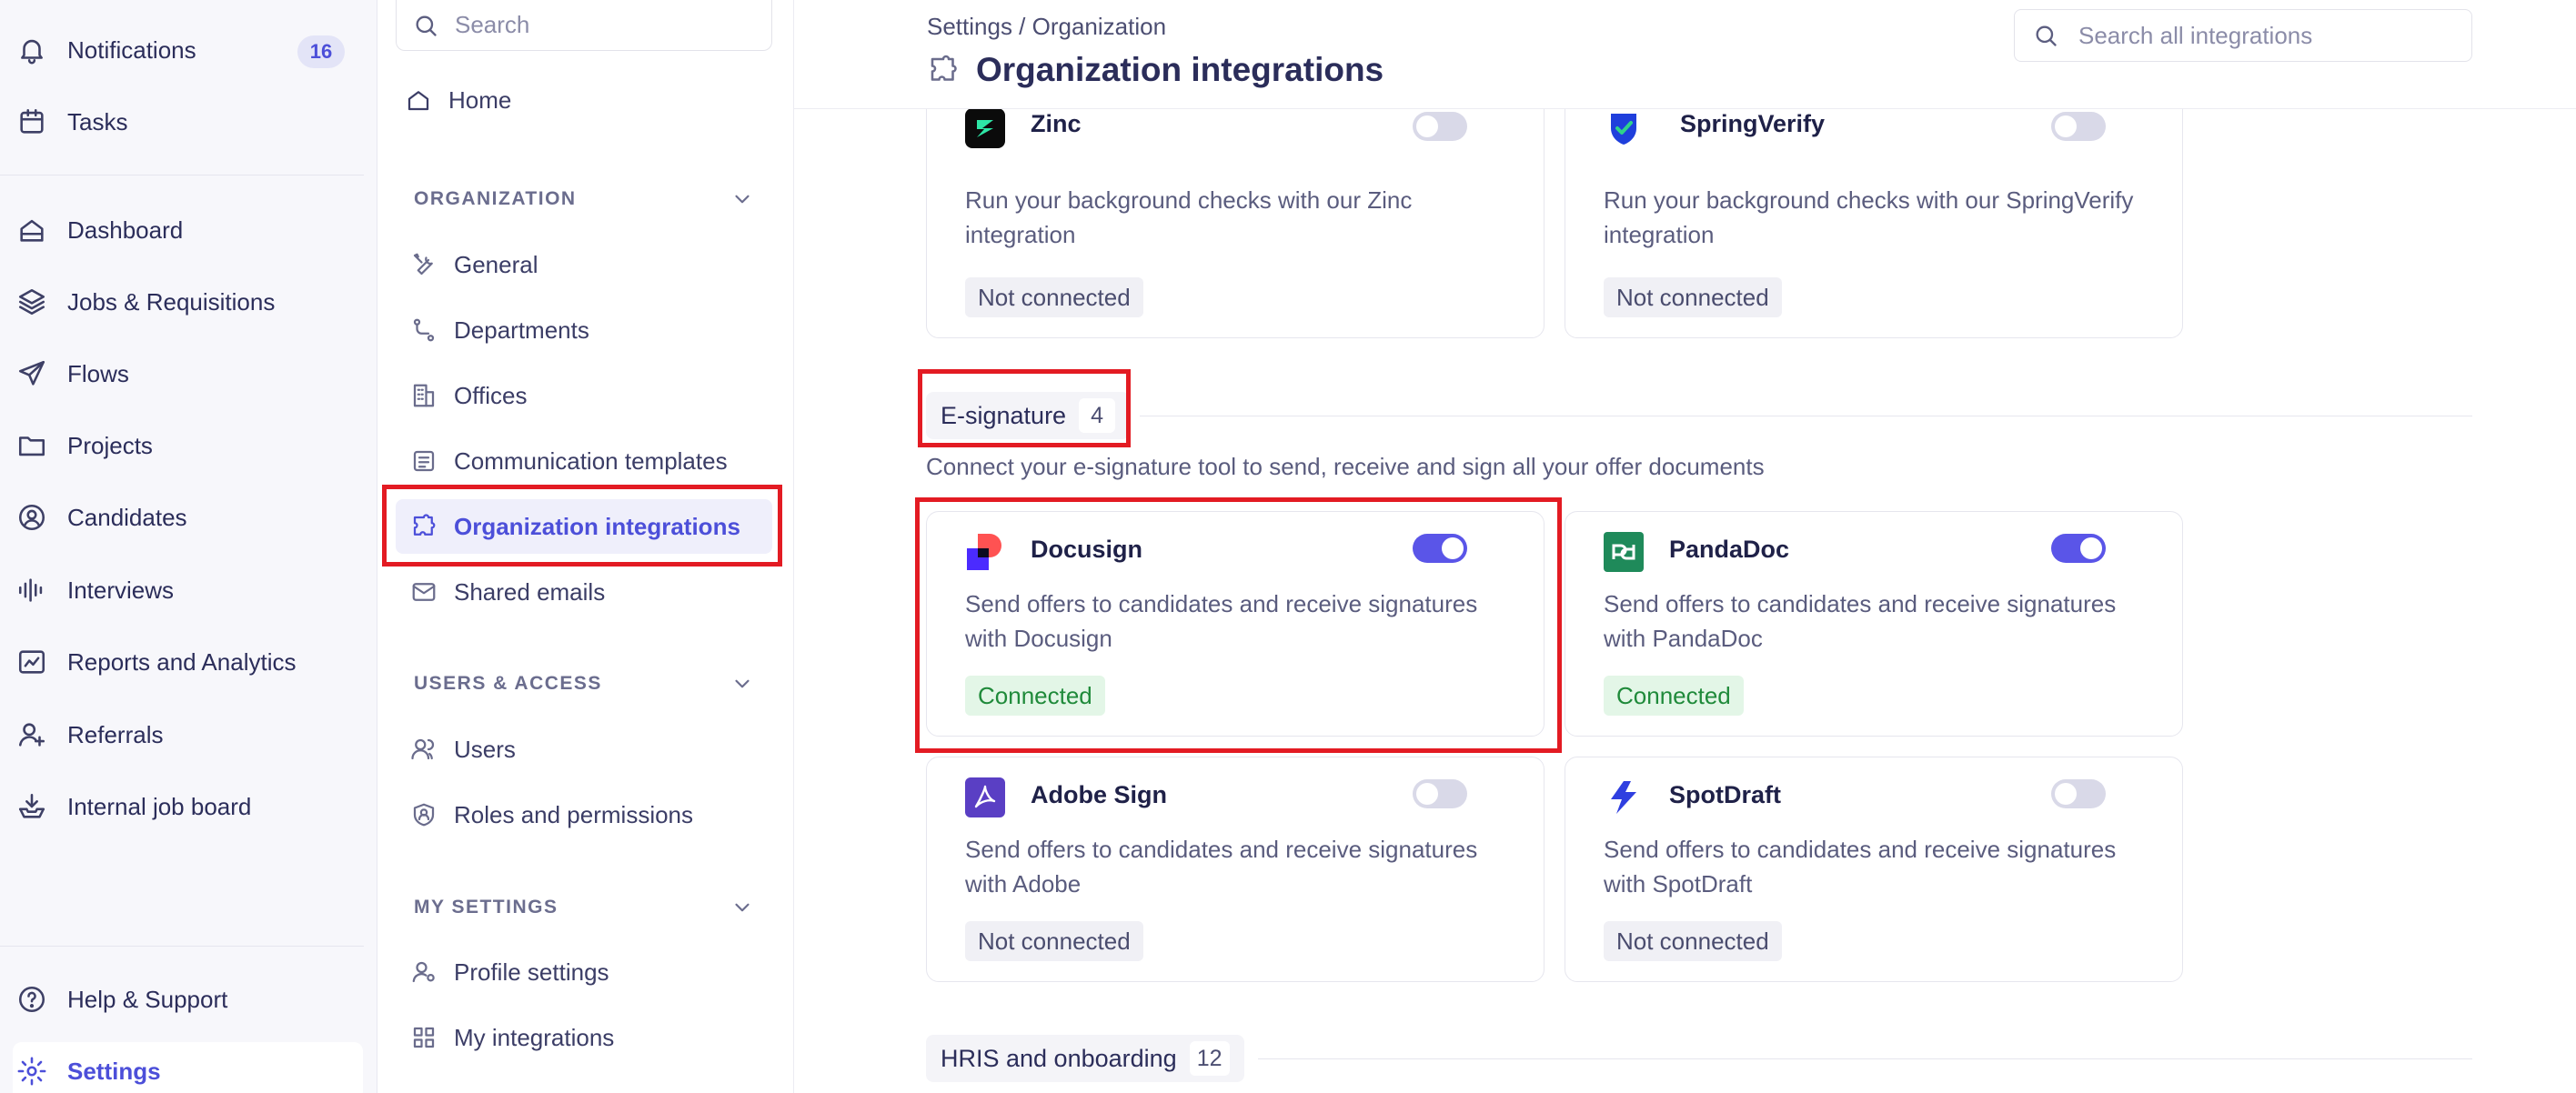 The height and width of the screenshot is (1093, 2576). What do you see at coordinates (98, 373) in the screenshot?
I see `nav-label: Flows` at bounding box center [98, 373].